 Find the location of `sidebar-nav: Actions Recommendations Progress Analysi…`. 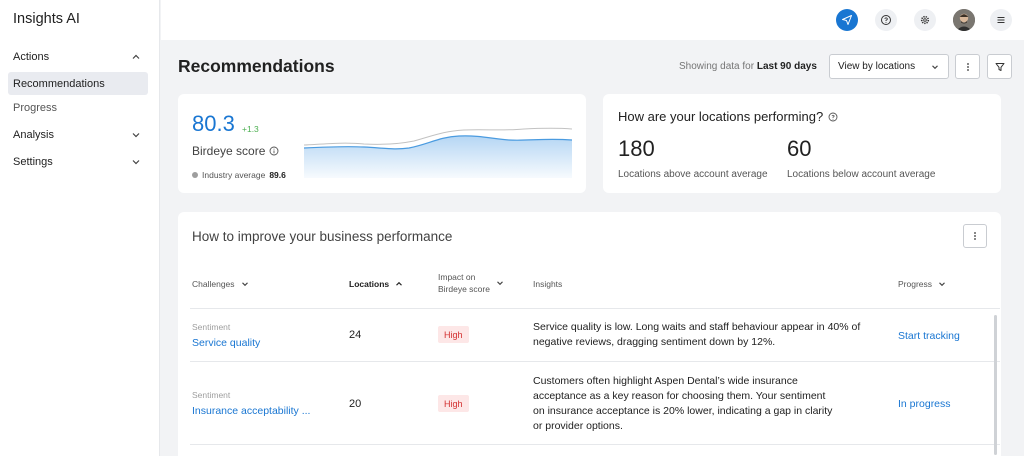

sidebar-nav: Actions Recommendations Progress Analysi… is located at coordinates (80, 111).